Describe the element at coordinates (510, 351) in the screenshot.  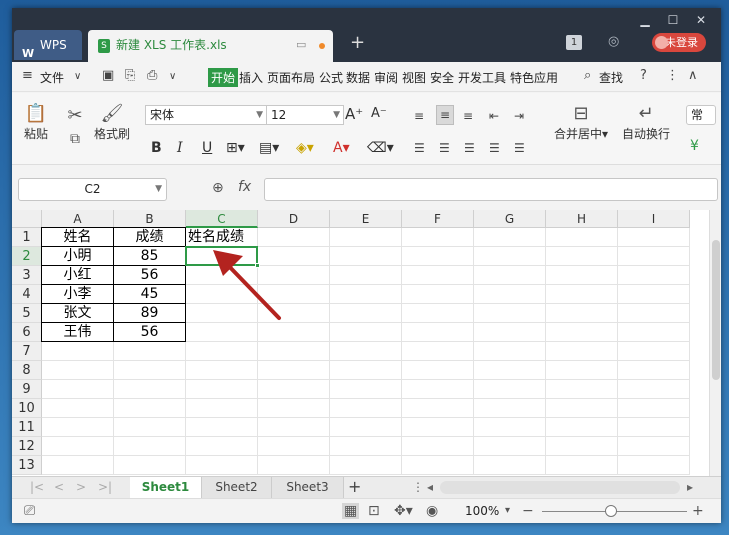
I see `cell-G7` at that location.